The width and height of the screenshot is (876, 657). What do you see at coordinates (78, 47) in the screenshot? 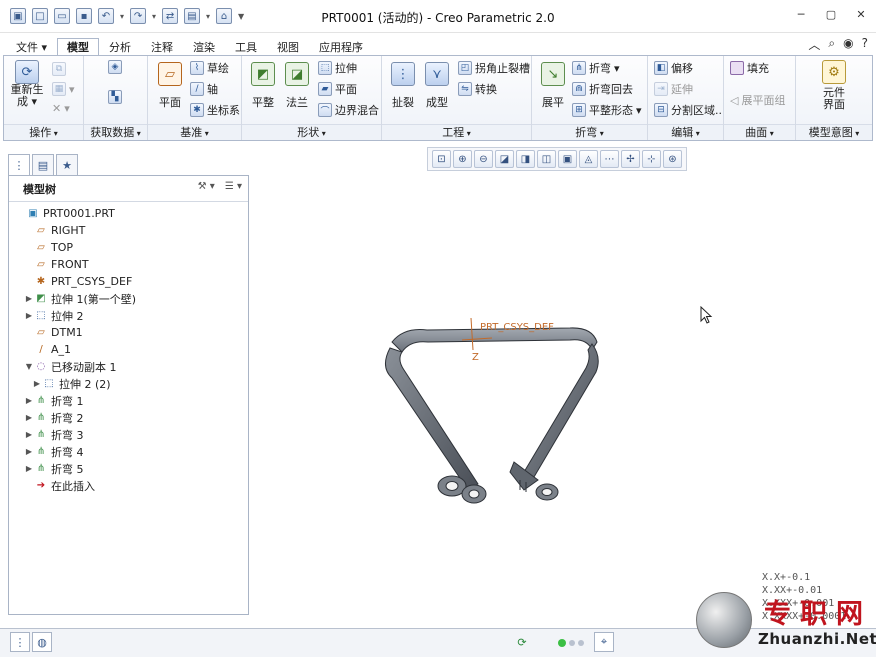
I see `tab-model: 模型` at bounding box center [78, 47].